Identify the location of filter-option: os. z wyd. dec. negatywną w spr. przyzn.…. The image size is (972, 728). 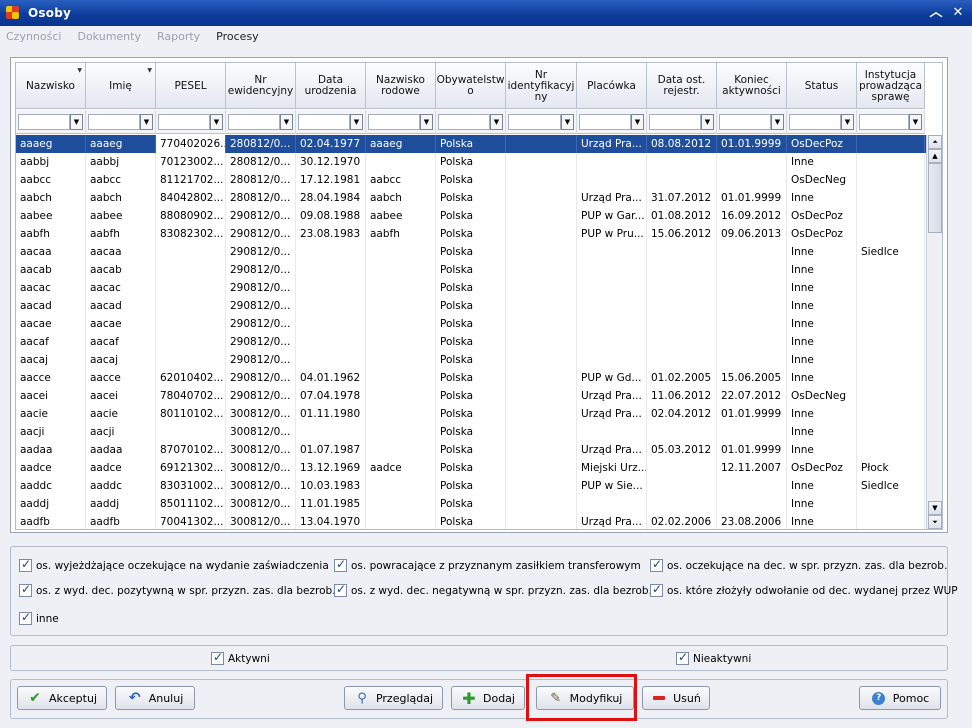
(493, 589).